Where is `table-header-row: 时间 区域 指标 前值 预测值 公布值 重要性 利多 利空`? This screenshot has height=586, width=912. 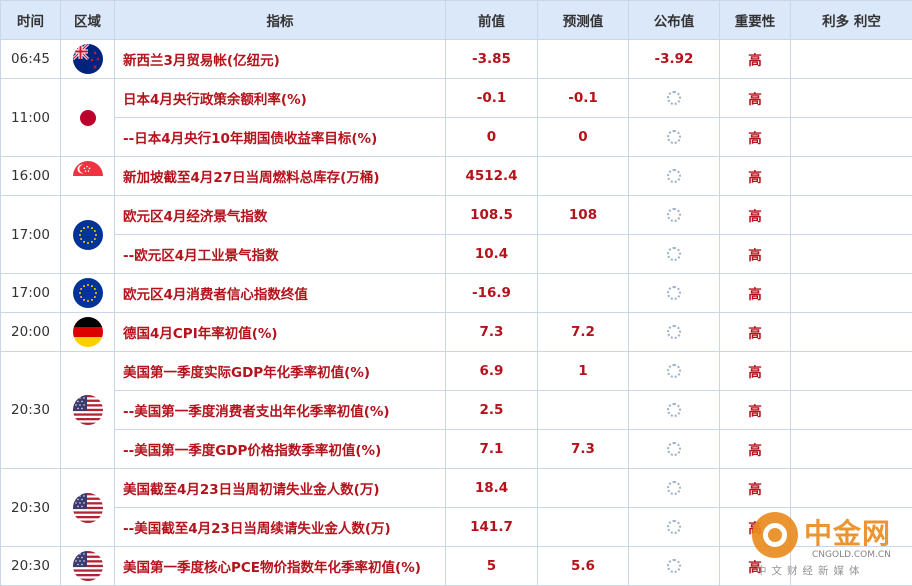
table-header-row: 时间 区域 指标 前值 预测值 公布值 重要性 利多 利空 is located at coordinates (456, 20).